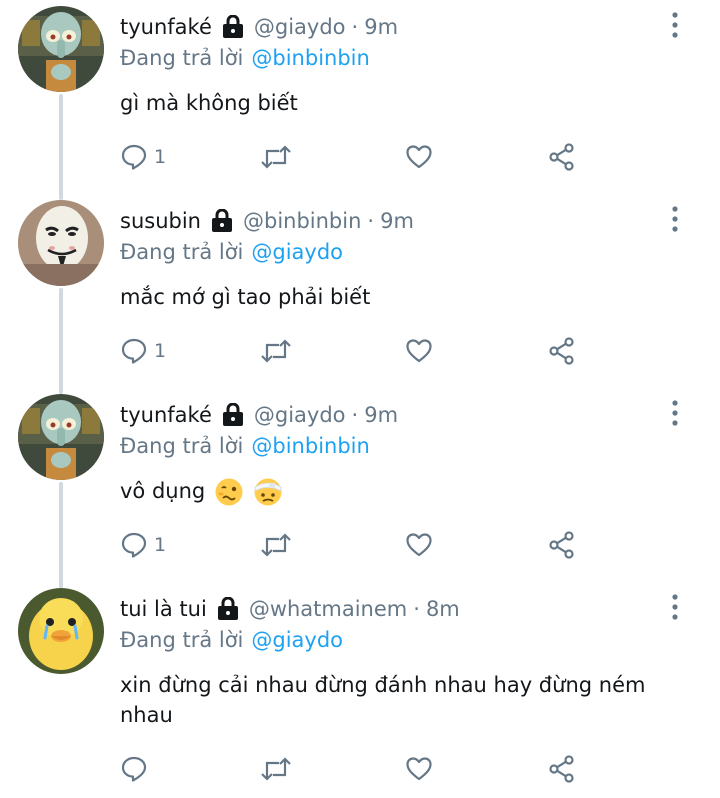 This screenshot has width=720, height=798. I want to click on timestamp: 8m, so click(443, 609).